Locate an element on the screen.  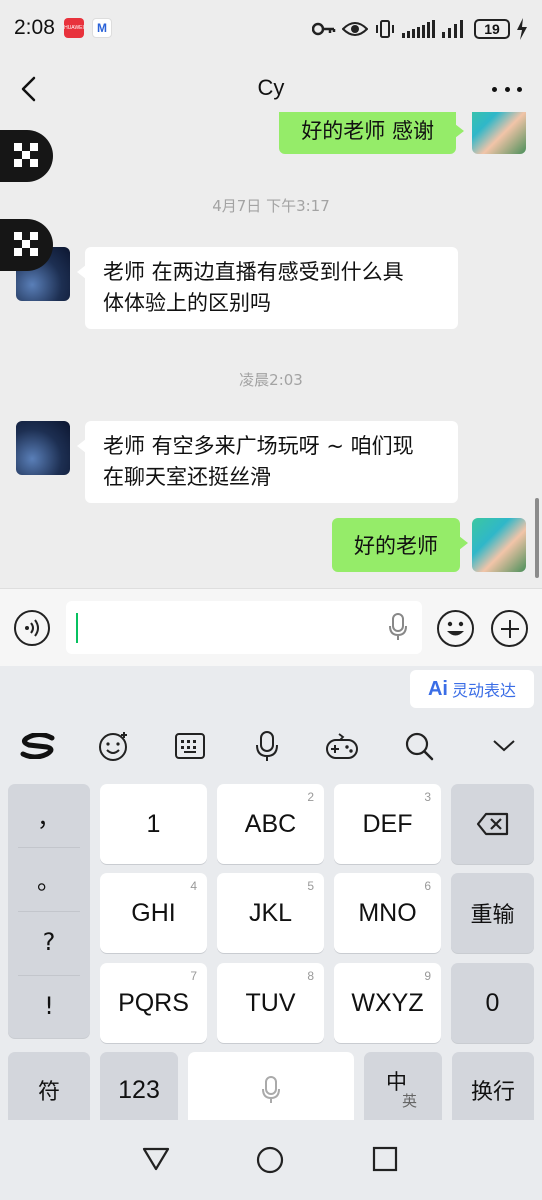
battery-indicator: 19 is located at coordinates (492, 29).